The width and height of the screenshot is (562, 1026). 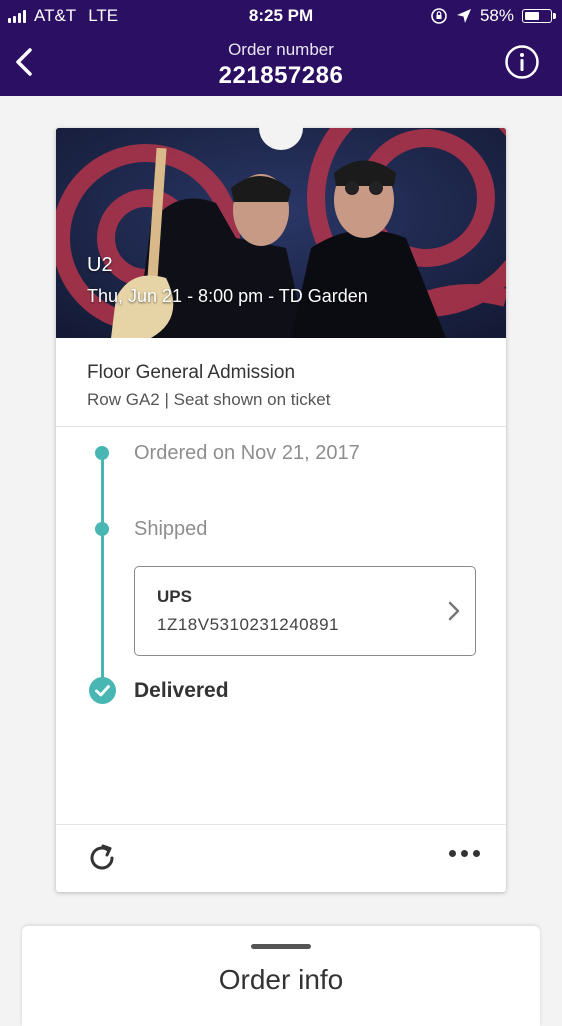 I want to click on location-icon, so click(x=463, y=16).